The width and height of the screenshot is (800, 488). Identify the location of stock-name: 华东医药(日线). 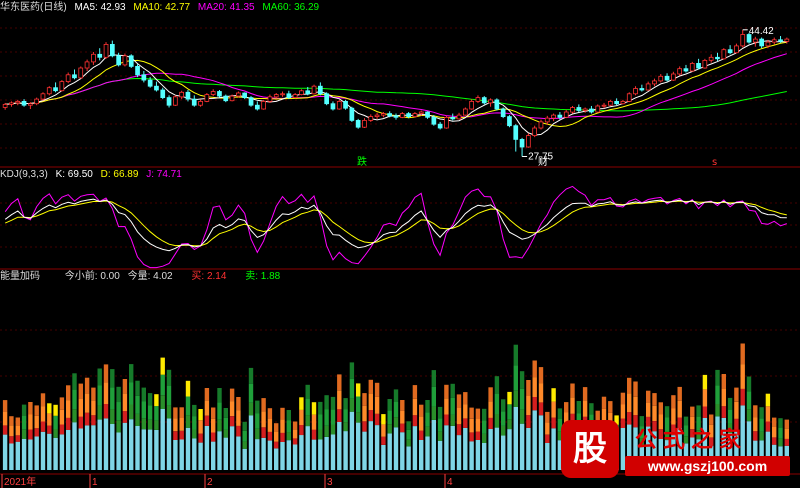
(33, 7).